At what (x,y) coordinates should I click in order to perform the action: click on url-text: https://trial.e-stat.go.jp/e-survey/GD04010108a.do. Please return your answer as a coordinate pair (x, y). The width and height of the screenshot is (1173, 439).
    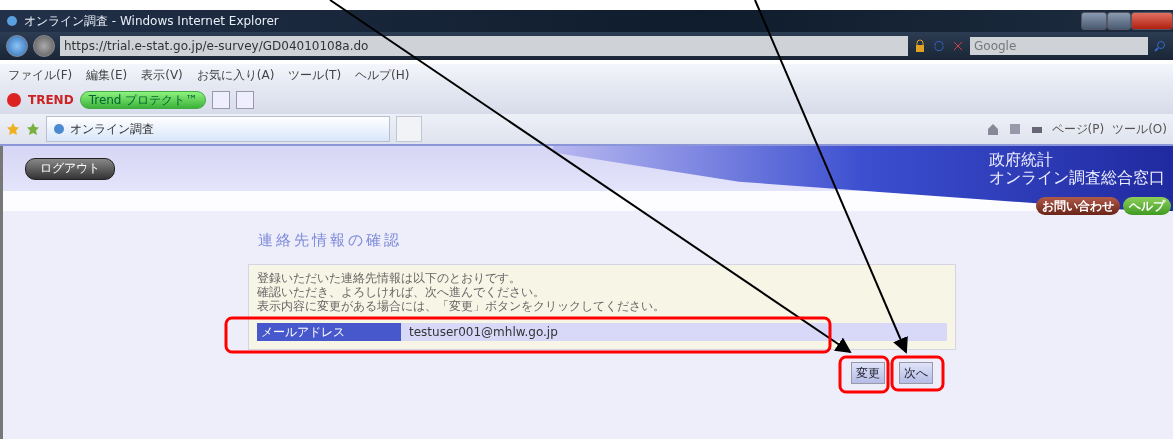
    Looking at the image, I should click on (216, 46).